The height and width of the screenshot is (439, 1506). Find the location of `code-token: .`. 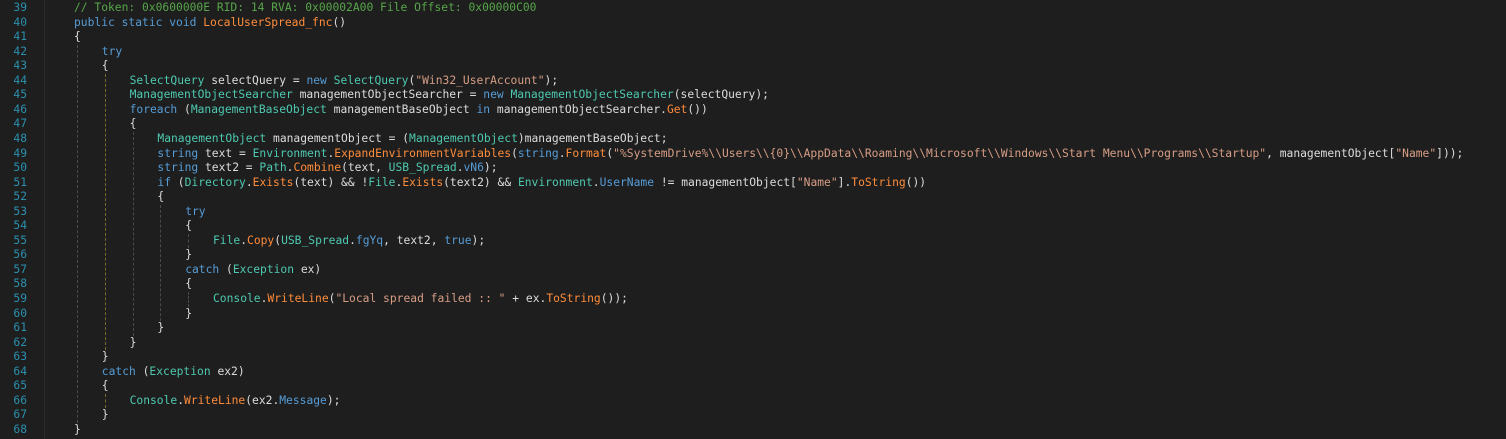

code-token: . is located at coordinates (181, 400).